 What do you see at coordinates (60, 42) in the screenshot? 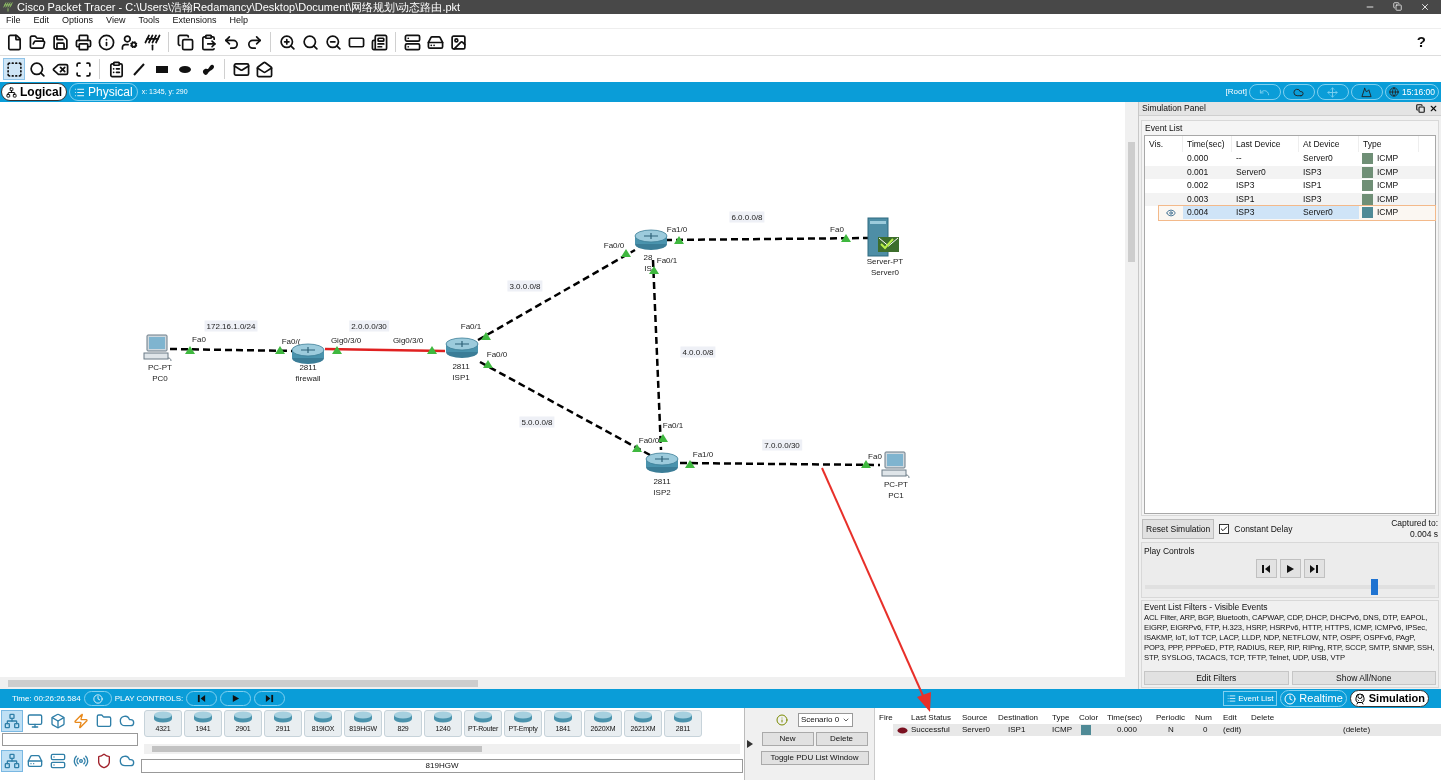
I see `save-icon` at bounding box center [60, 42].